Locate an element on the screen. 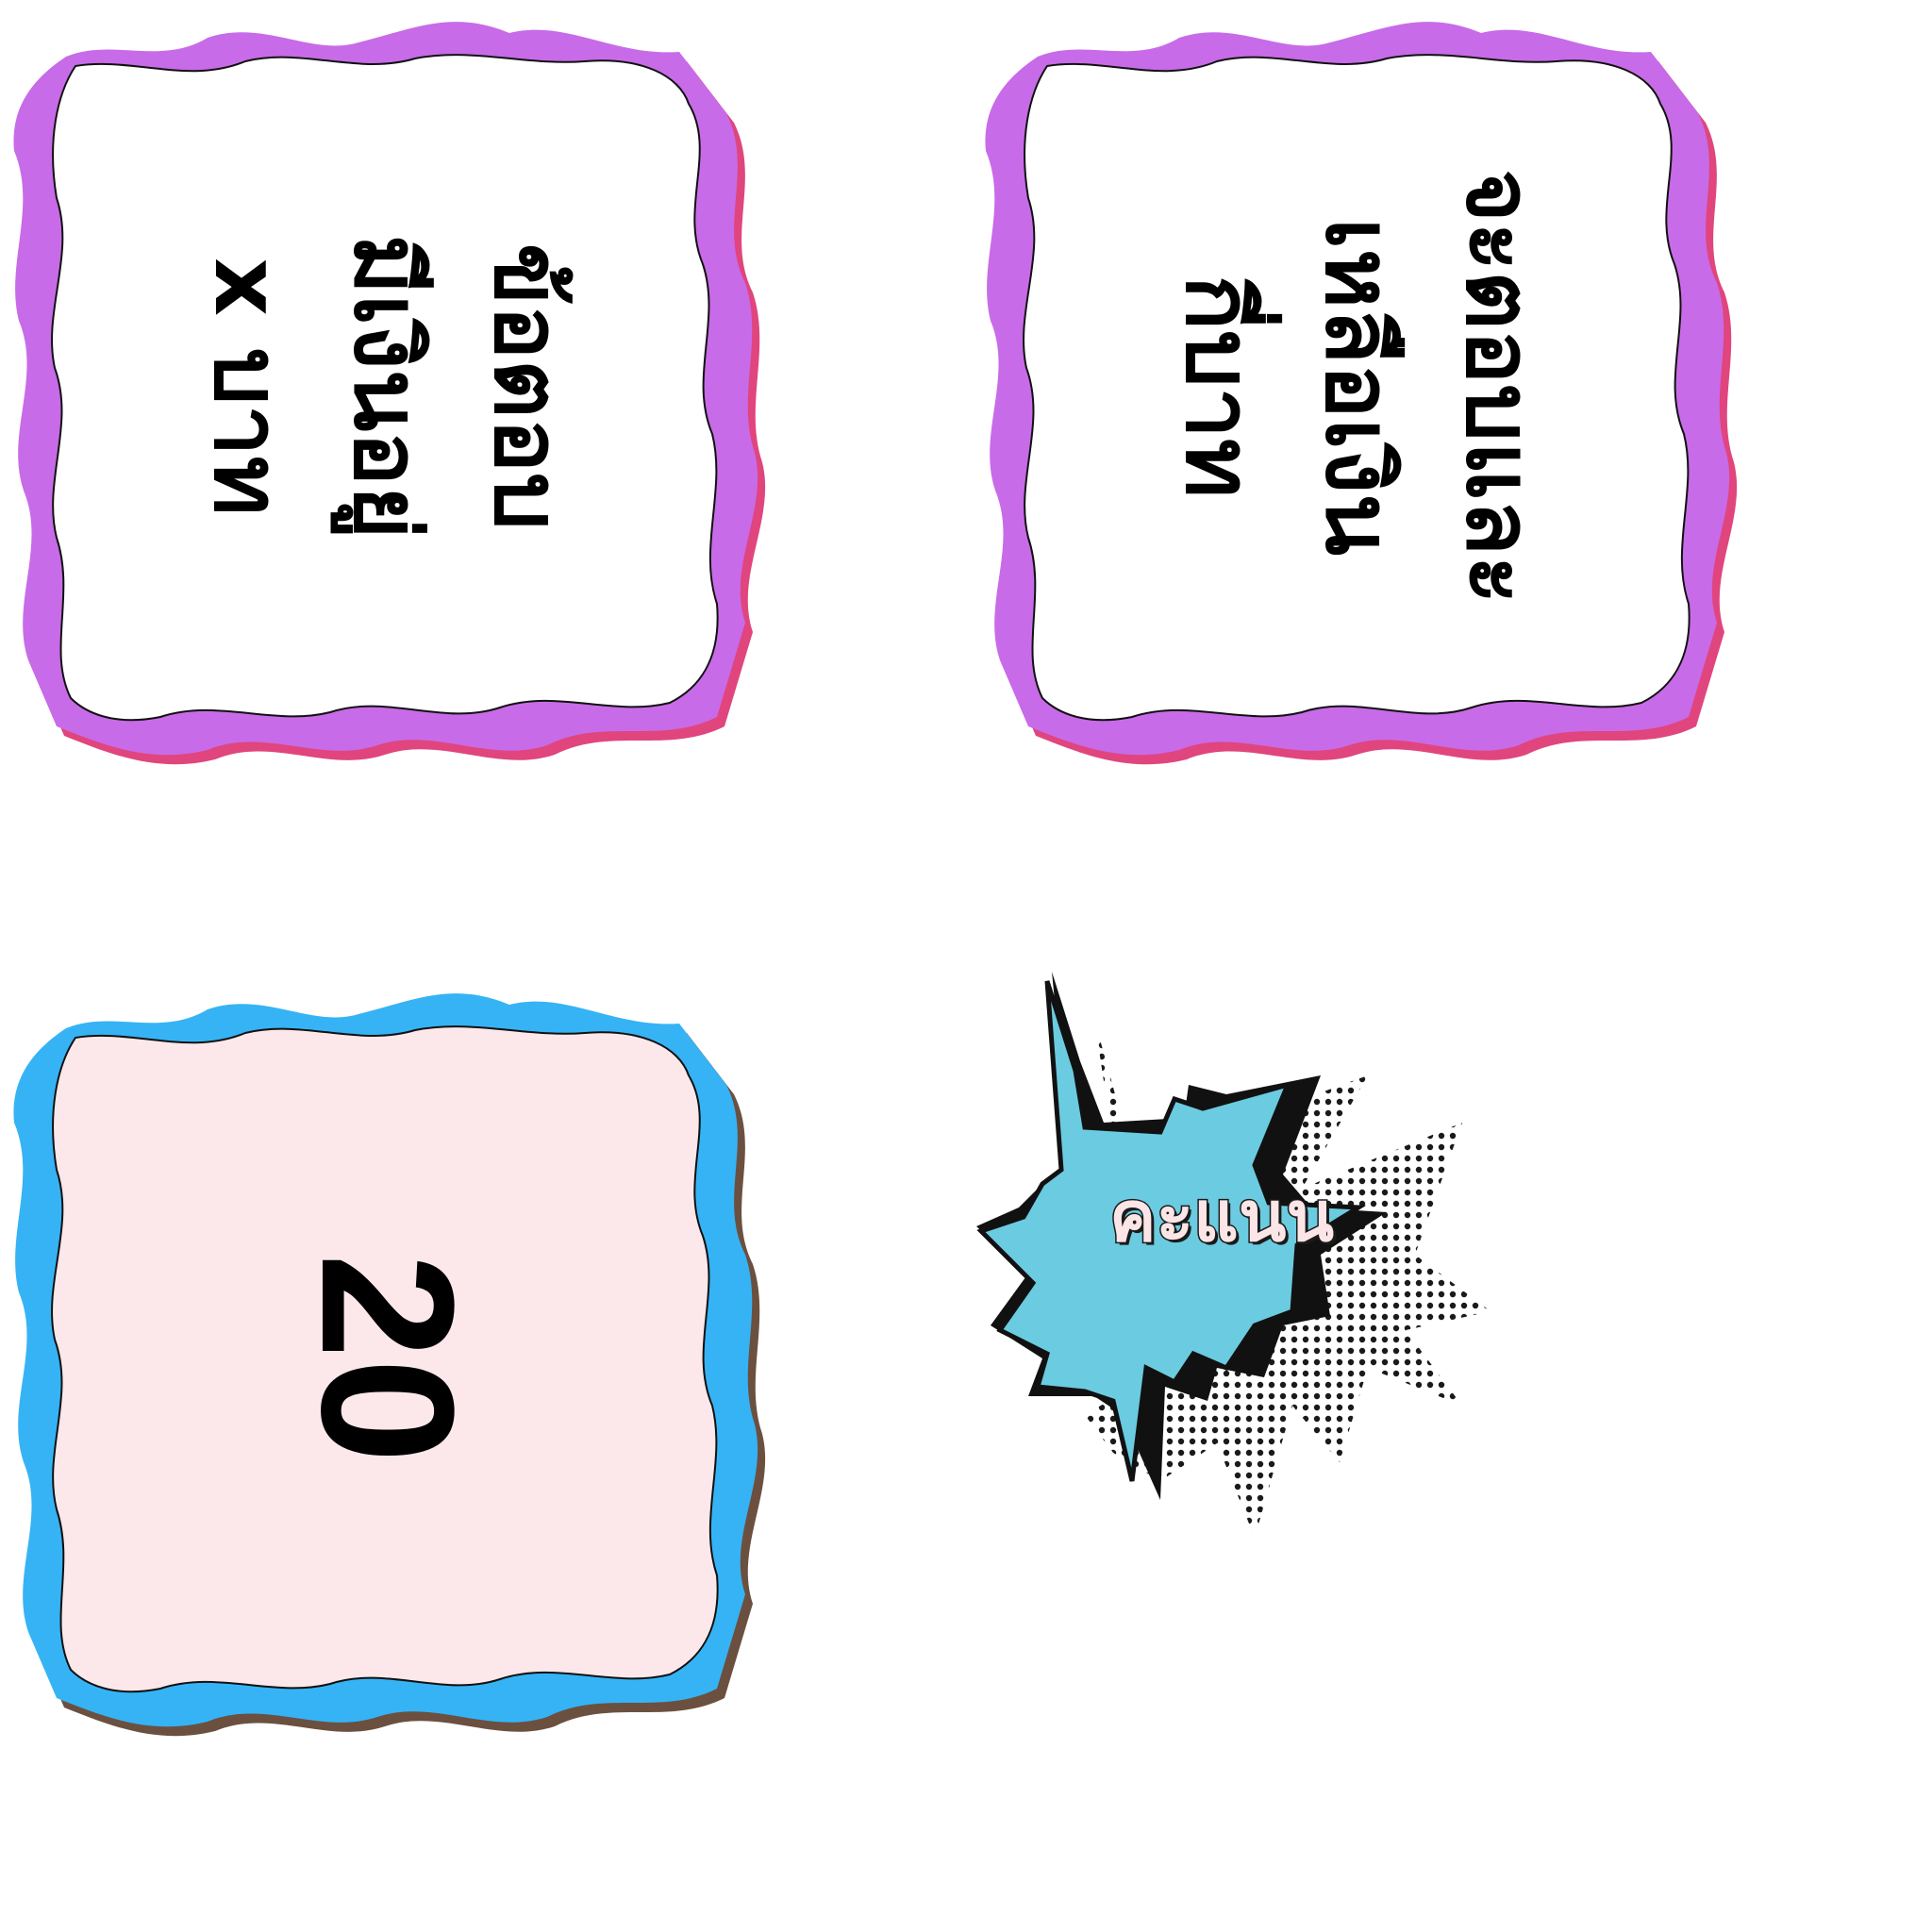  score-label: คะแนน is located at coordinates (1221, 1217).